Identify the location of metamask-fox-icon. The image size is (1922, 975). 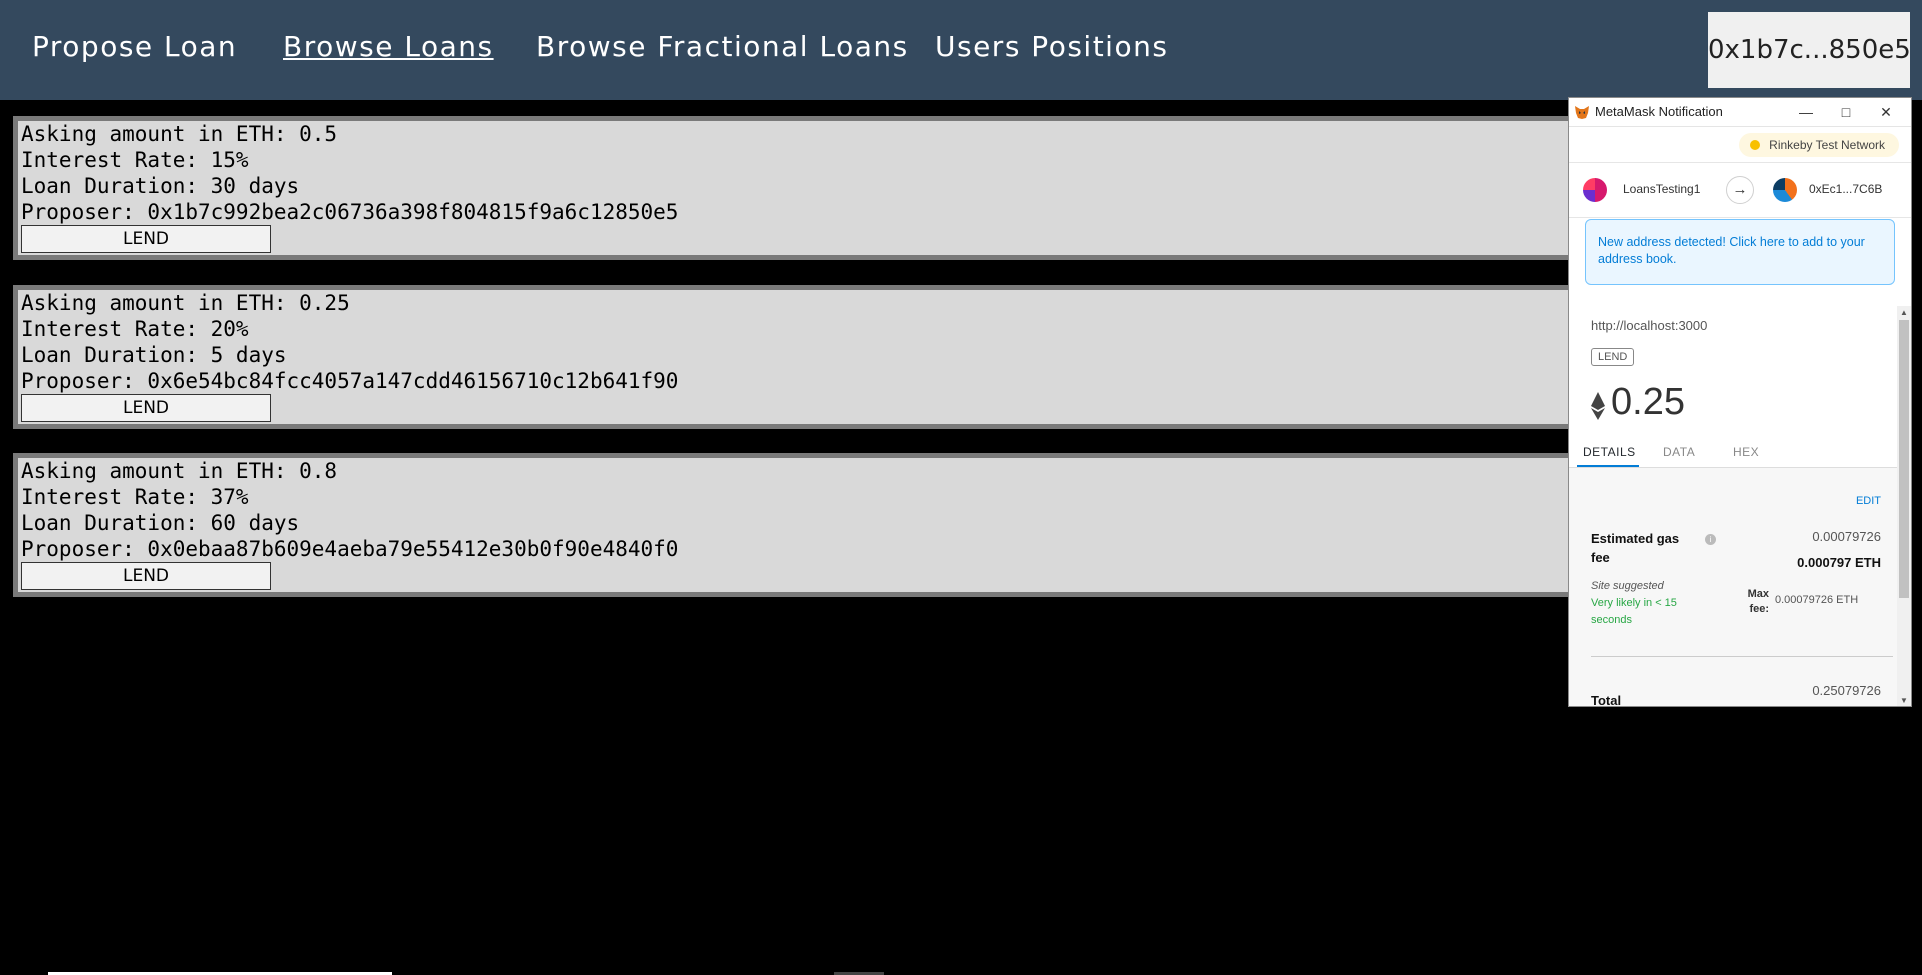
(1582, 112).